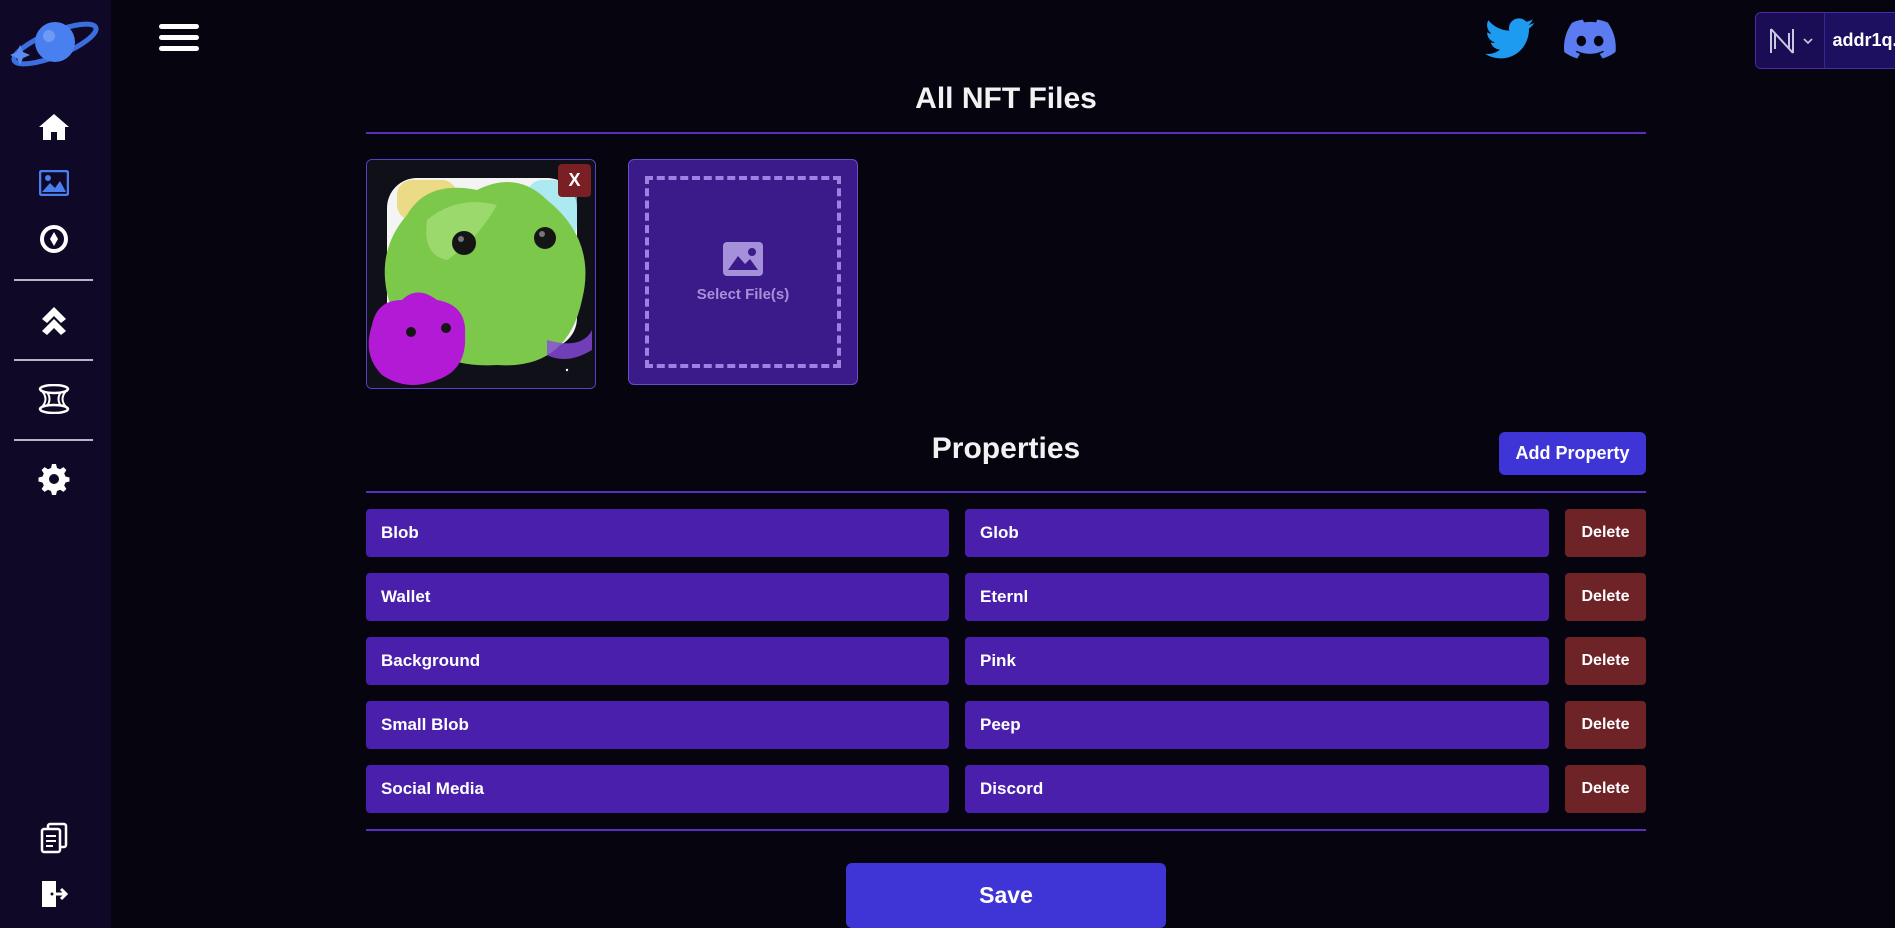 The width and height of the screenshot is (1895, 928). I want to click on twitter-link, so click(1510, 40).